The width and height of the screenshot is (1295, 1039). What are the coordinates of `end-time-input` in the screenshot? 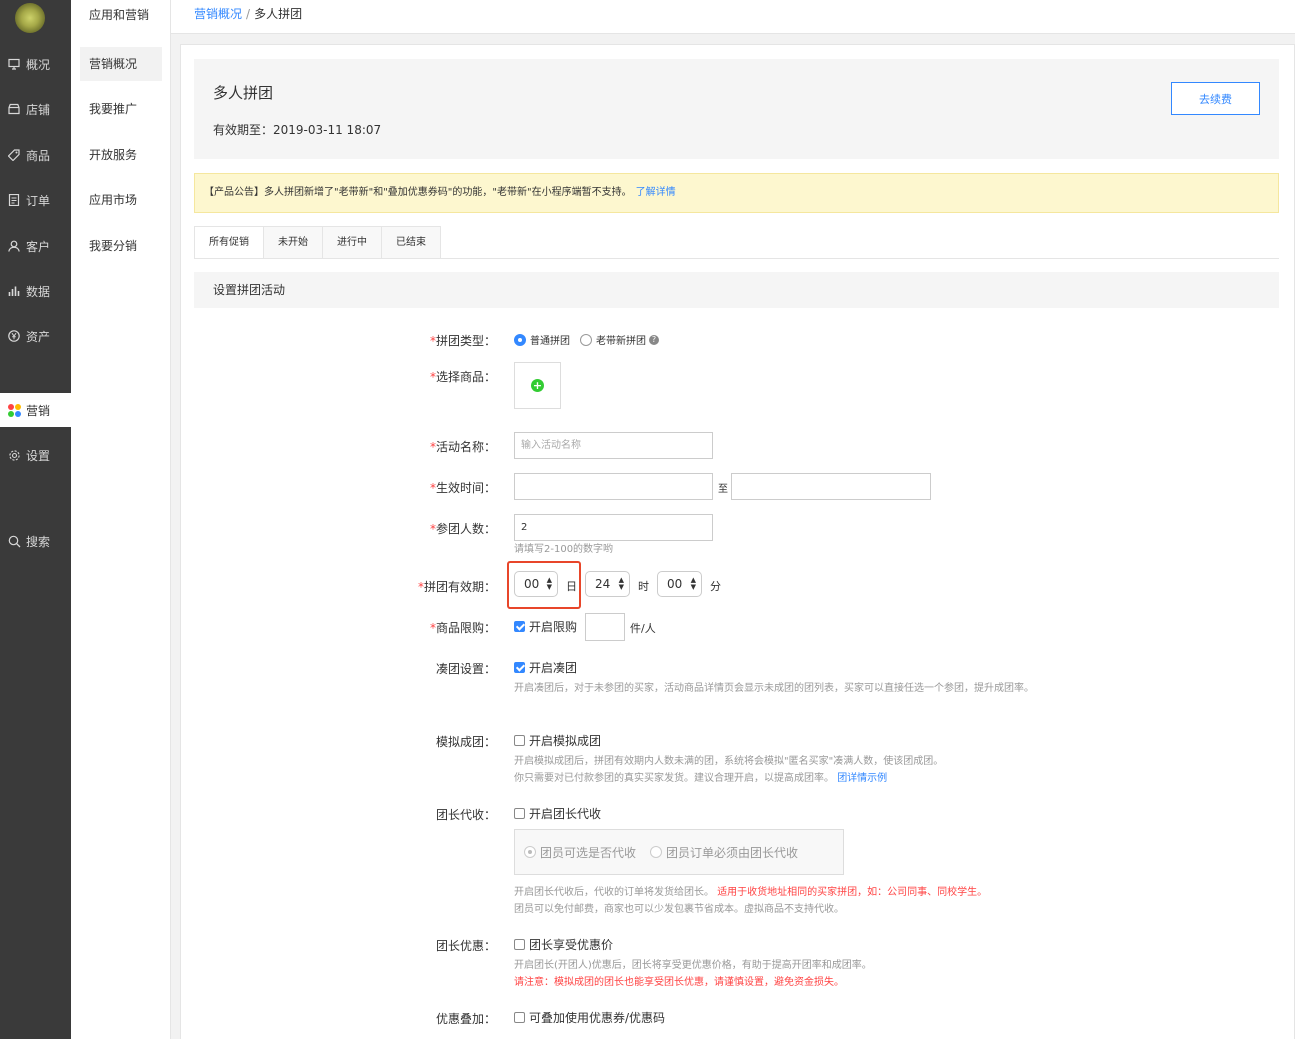 It's located at (831, 486).